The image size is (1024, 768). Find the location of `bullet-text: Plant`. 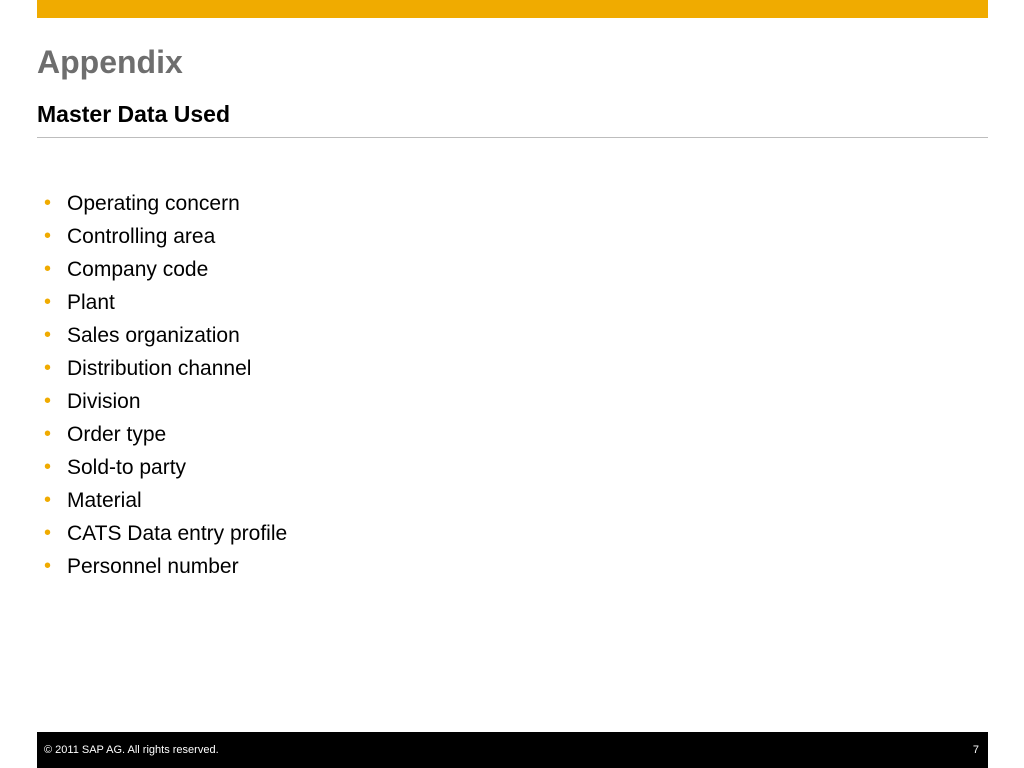

bullet-text: Plant is located at coordinates (91, 302).